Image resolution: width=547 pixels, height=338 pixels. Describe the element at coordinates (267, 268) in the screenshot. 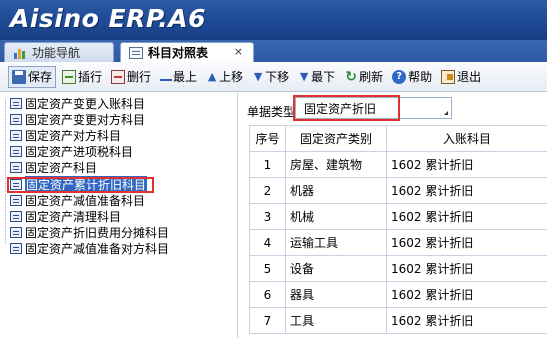

I see `row-index: 5` at that location.